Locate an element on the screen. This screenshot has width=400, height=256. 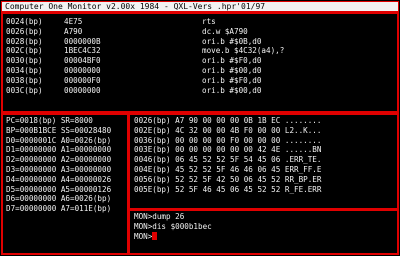
disasm-instruction: rts is located at coordinates (209, 21).